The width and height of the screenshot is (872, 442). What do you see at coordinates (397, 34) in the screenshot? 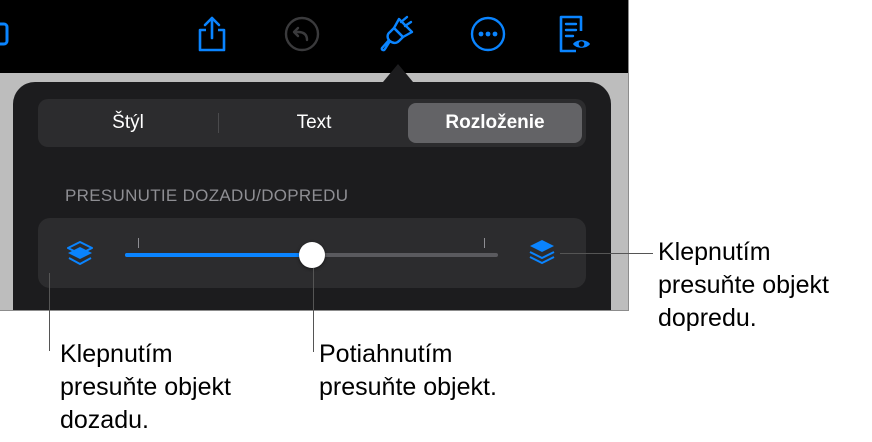
I see `format-brush-icon` at bounding box center [397, 34].